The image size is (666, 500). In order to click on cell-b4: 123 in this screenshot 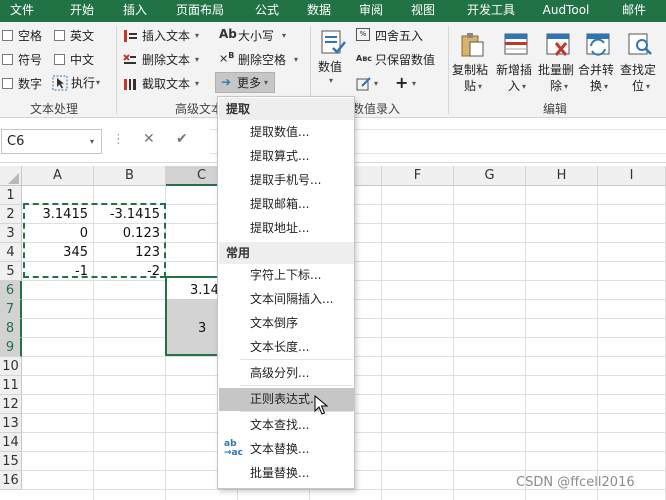, I will do `click(130, 252)`.